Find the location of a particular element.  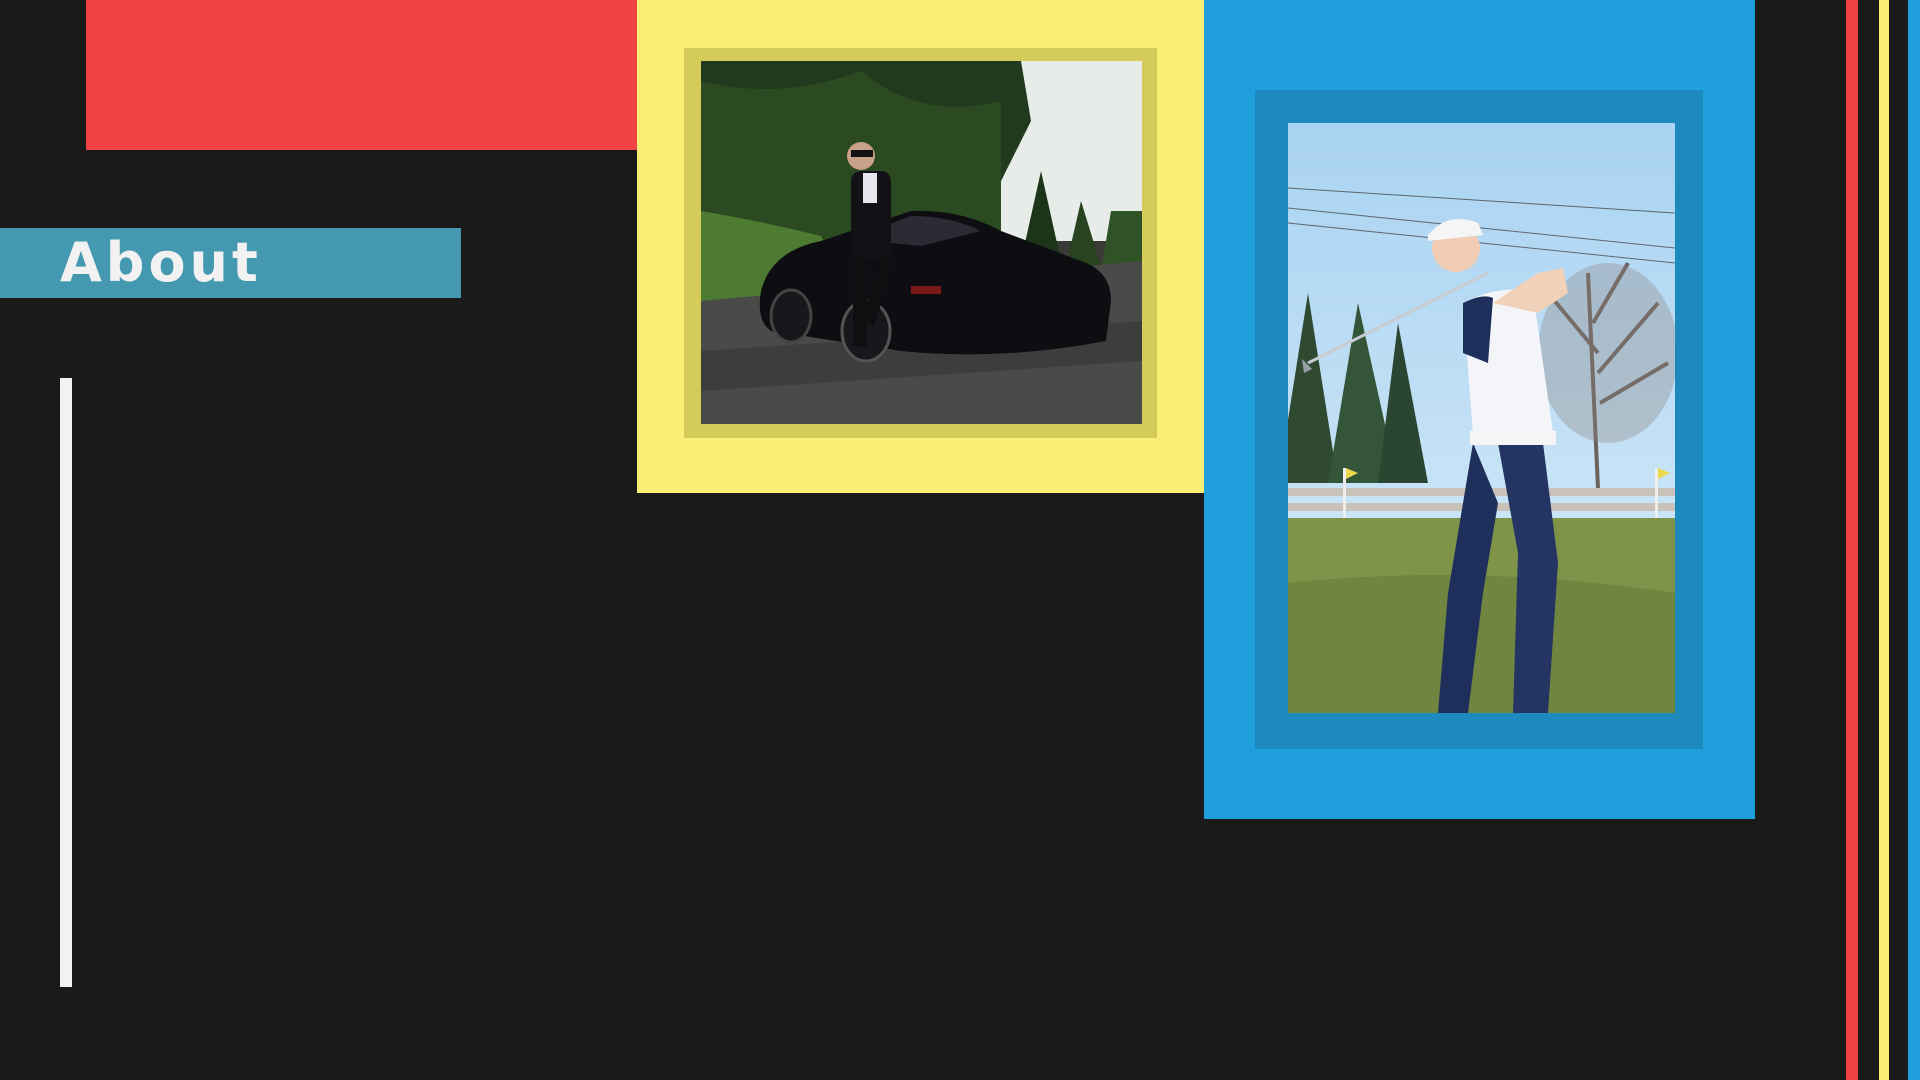

red-accent-block is located at coordinates (361, 75).